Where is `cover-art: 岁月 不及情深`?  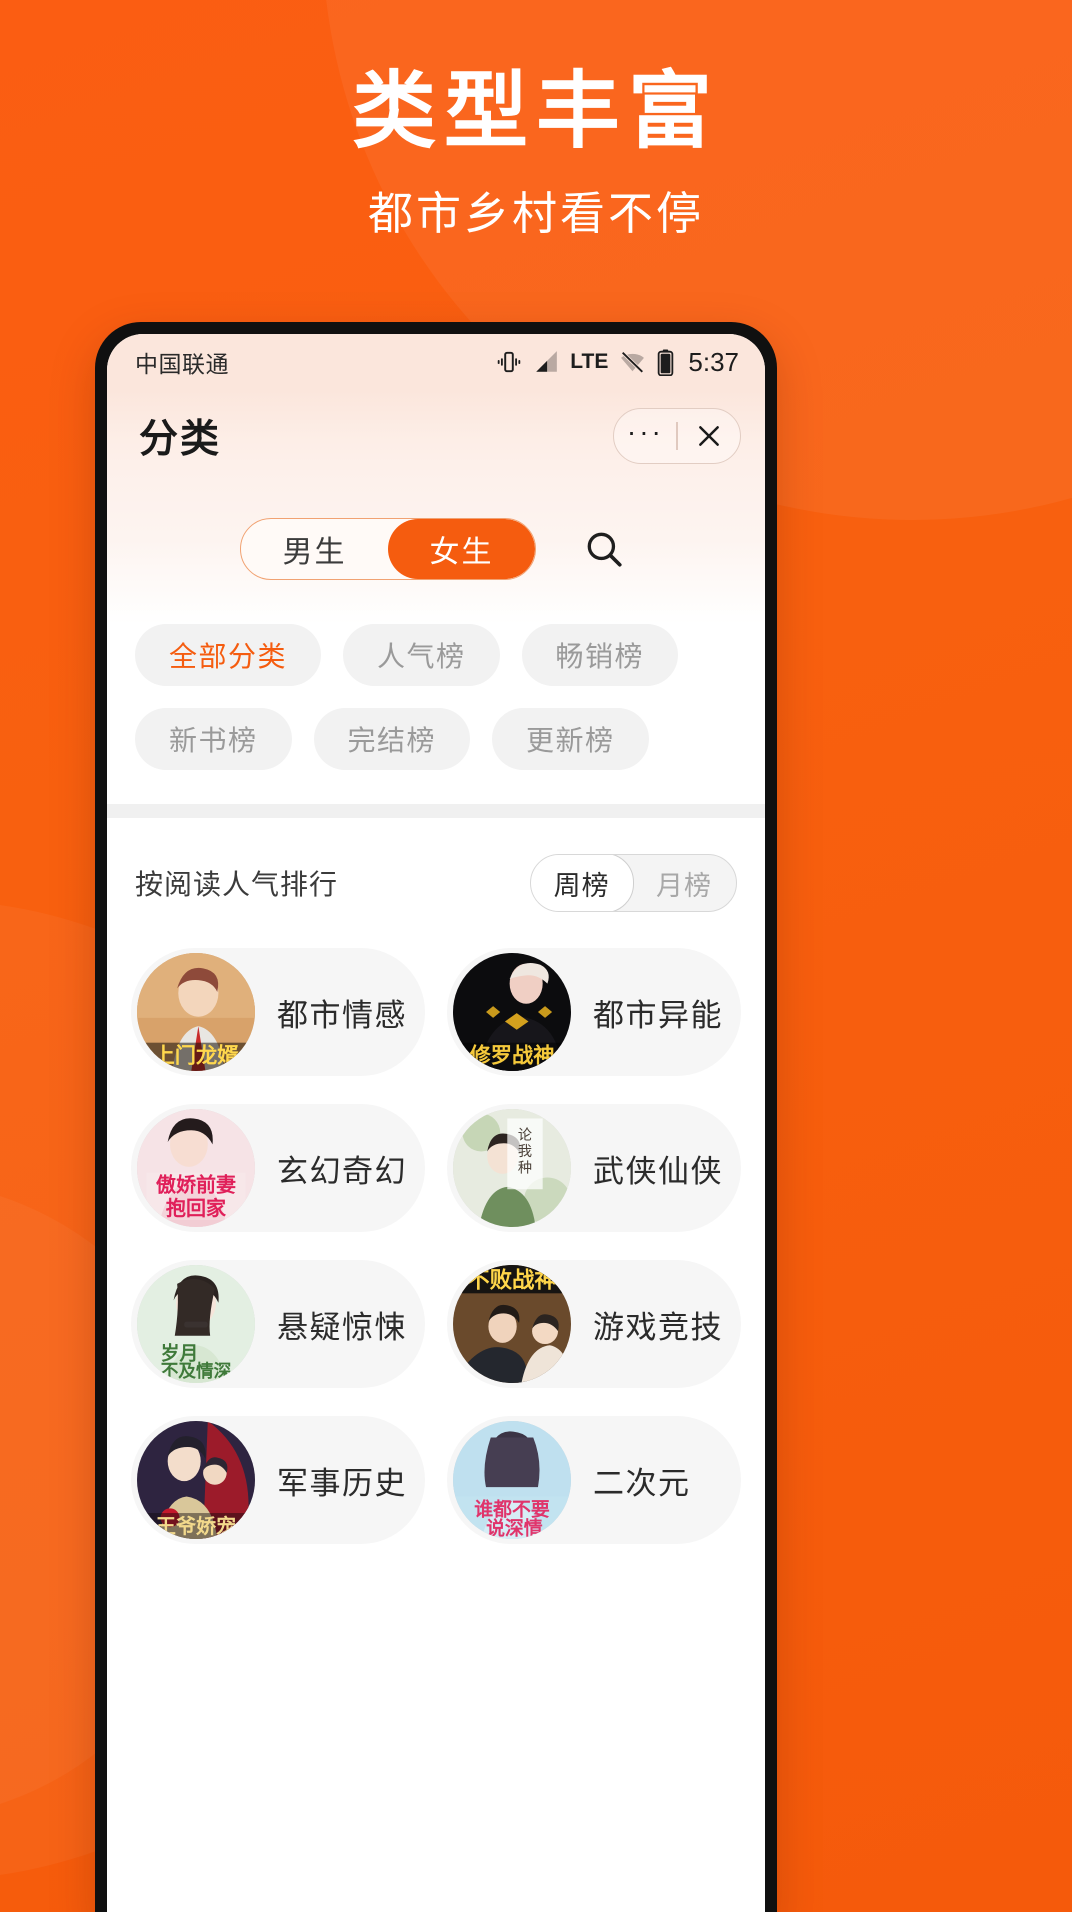
cover-art: 岁月 不及情深 is located at coordinates (196, 1324).